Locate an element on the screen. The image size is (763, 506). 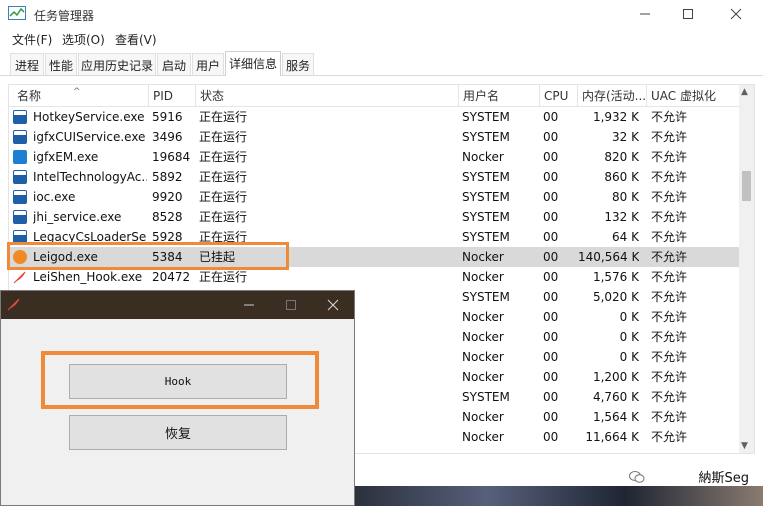
cell-mem: 5,020 K is located at coordinates (615, 297).